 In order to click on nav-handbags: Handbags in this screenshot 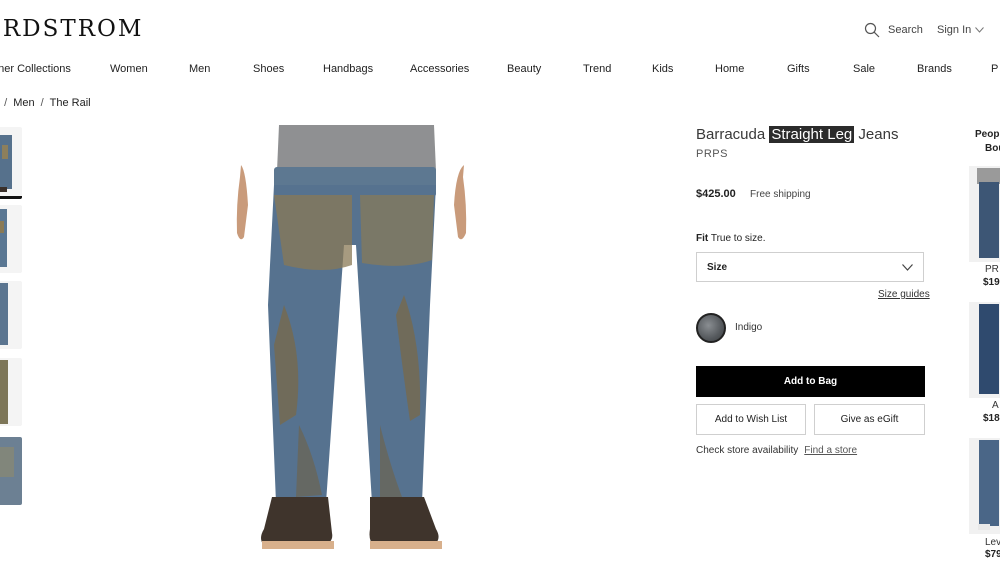, I will do `click(348, 69)`.